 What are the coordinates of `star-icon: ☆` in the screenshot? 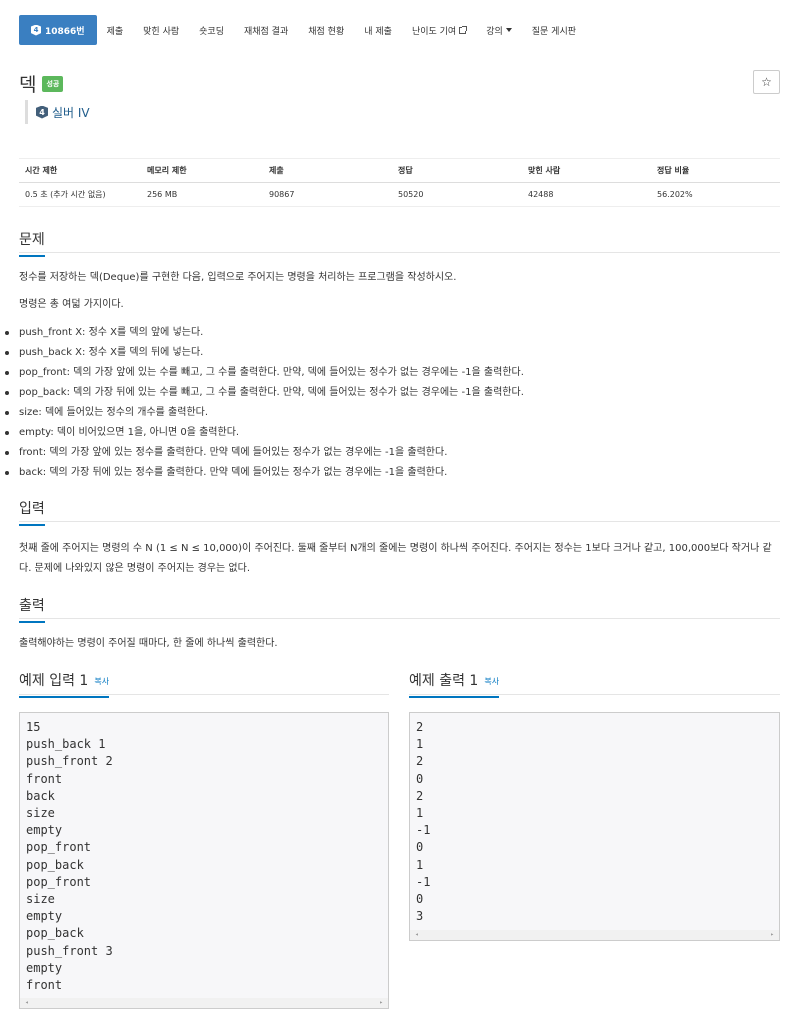 It's located at (766, 82).